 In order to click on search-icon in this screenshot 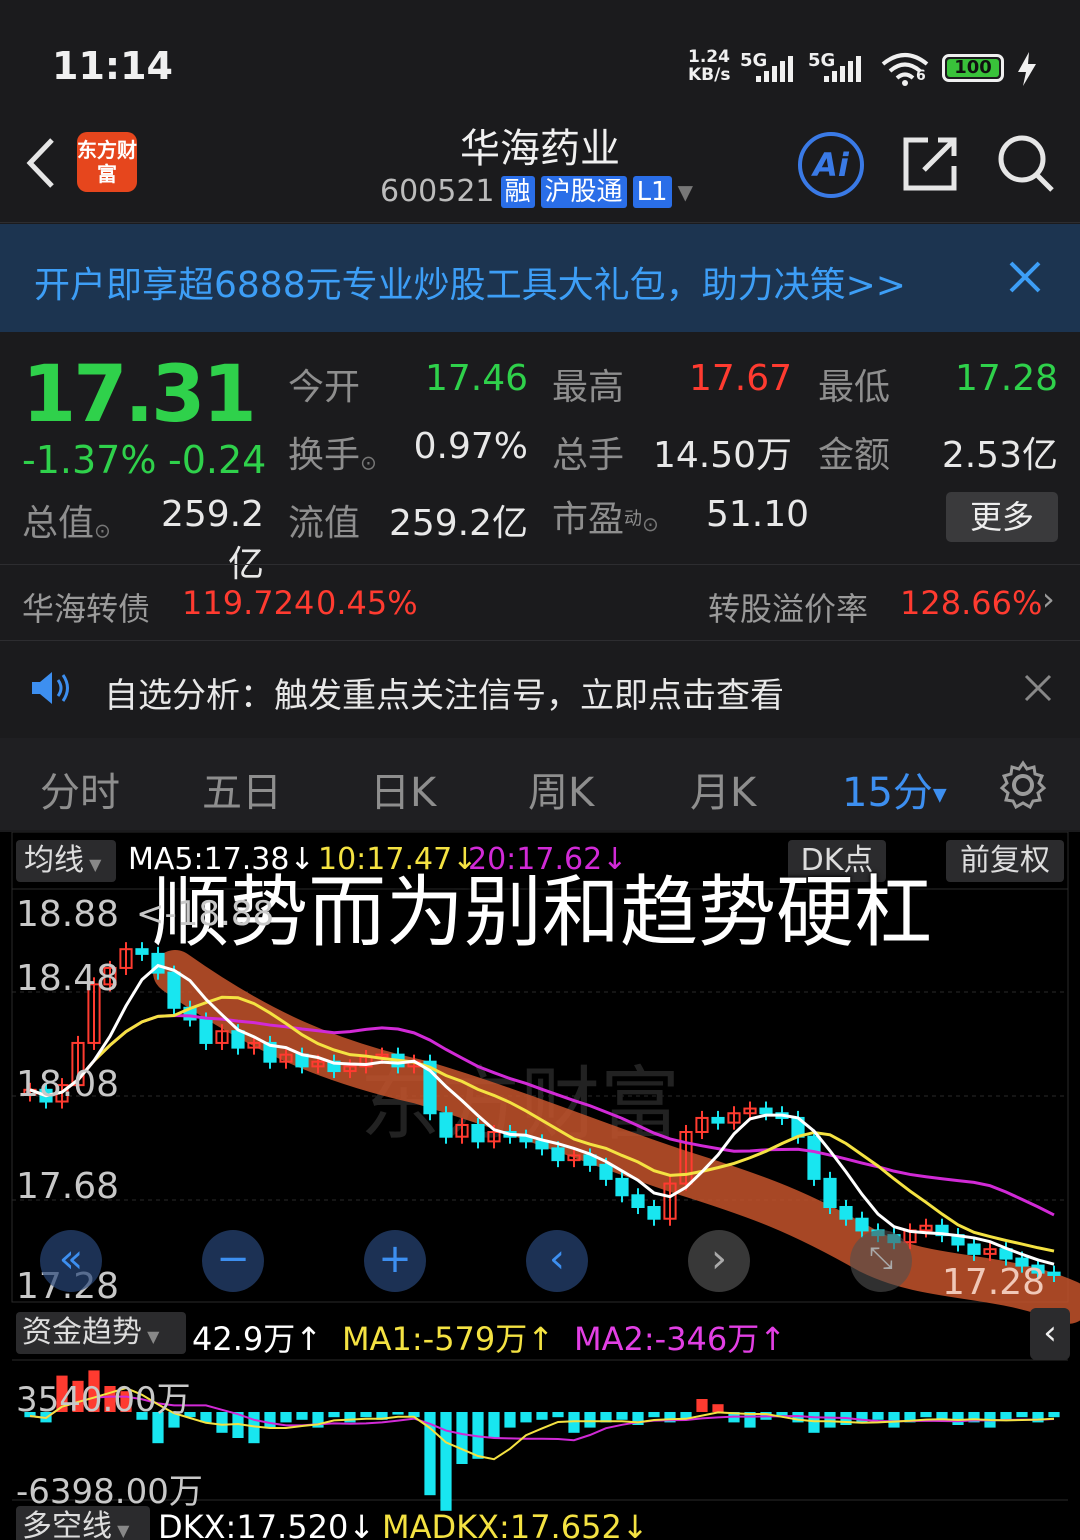, I will do `click(1026, 163)`.